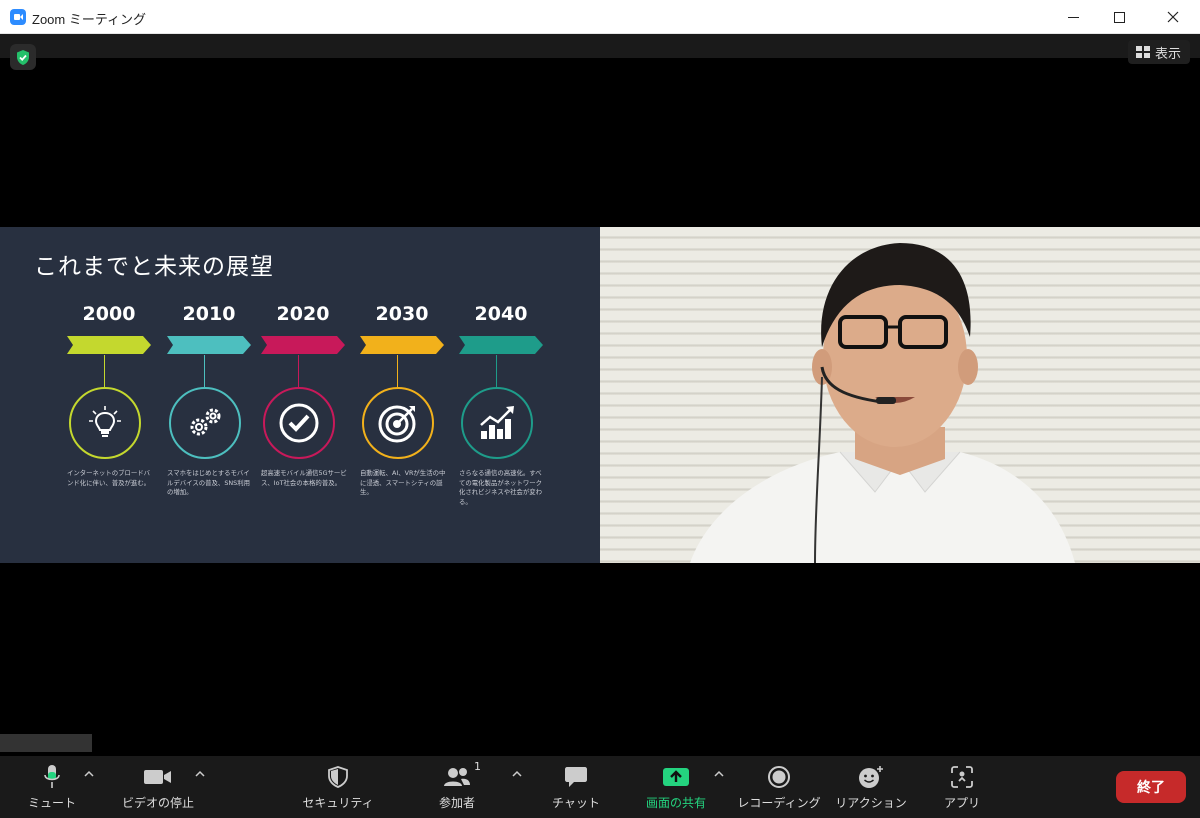 The image size is (1200, 818). What do you see at coordinates (157, 777) in the screenshot?
I see `video-camera-icon` at bounding box center [157, 777].